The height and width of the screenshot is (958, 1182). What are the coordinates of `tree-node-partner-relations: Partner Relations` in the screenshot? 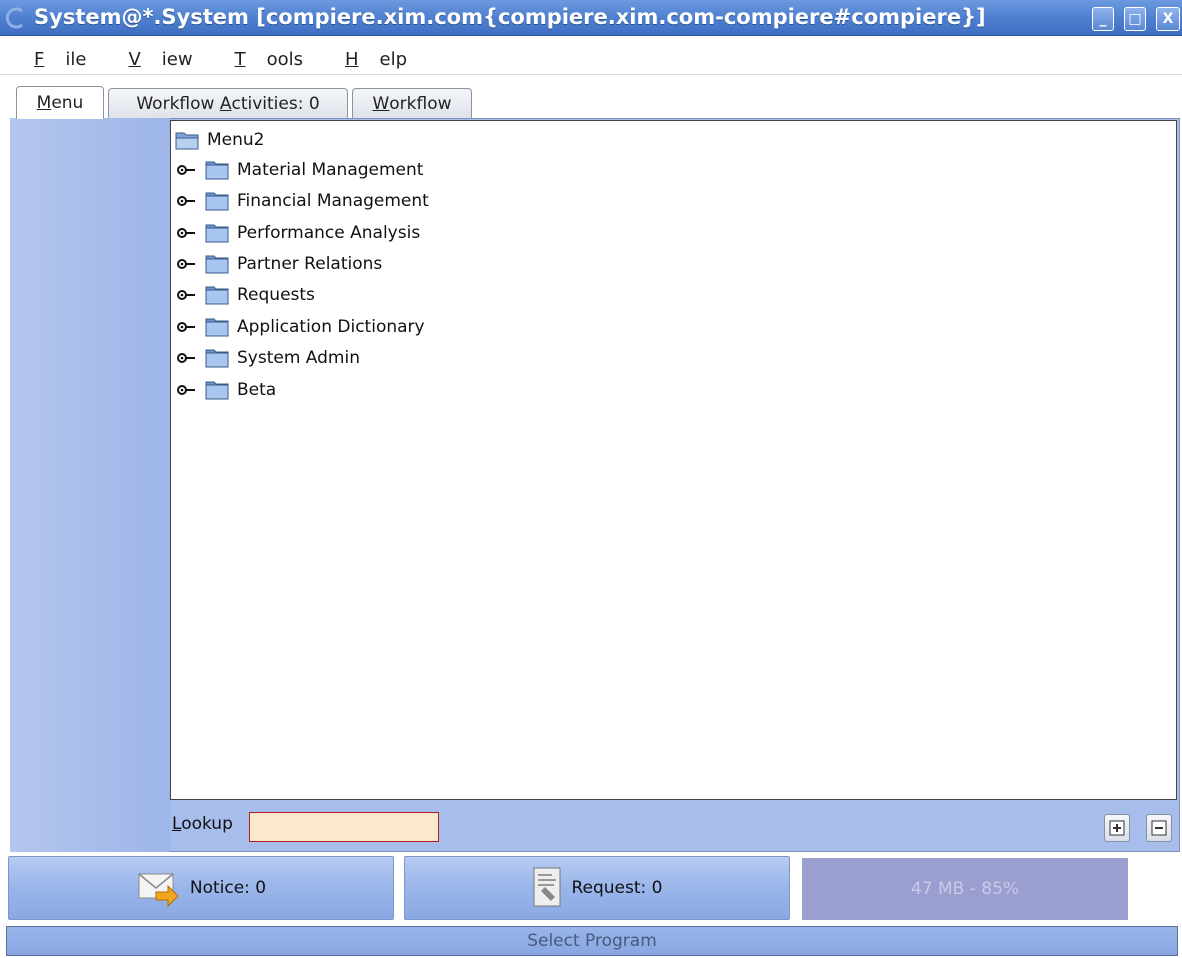 It's located at (279, 264).